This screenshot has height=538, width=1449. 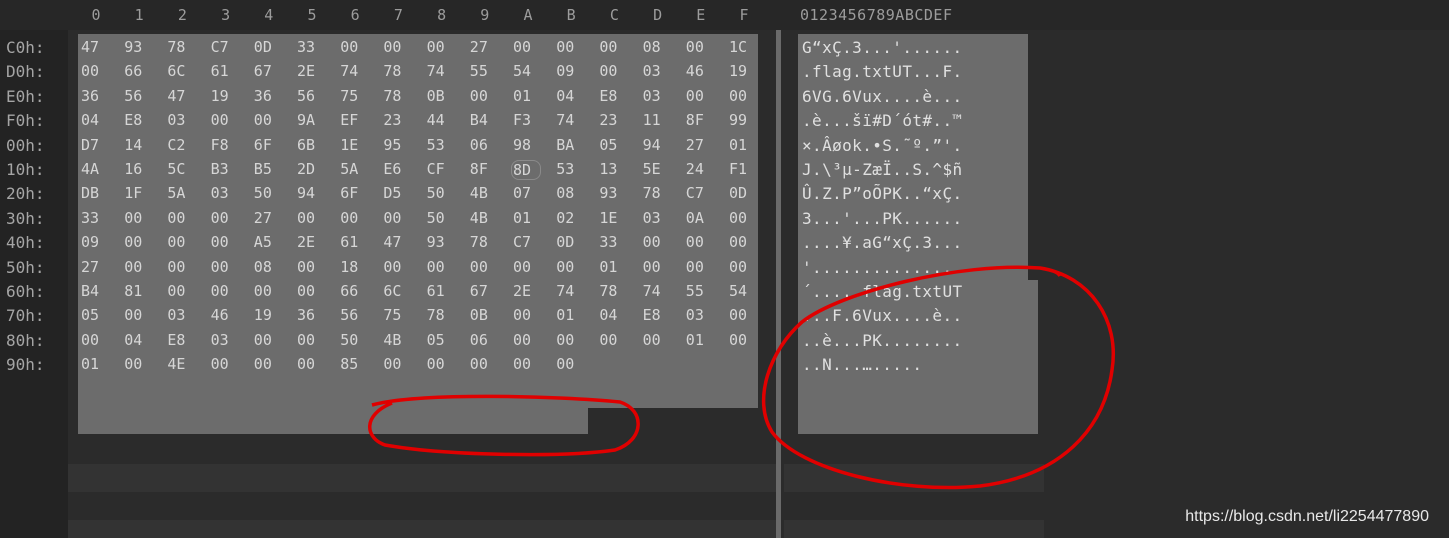 I want to click on watermark-url: https://blog.csdn.net/li2254477890, so click(x=1307, y=516).